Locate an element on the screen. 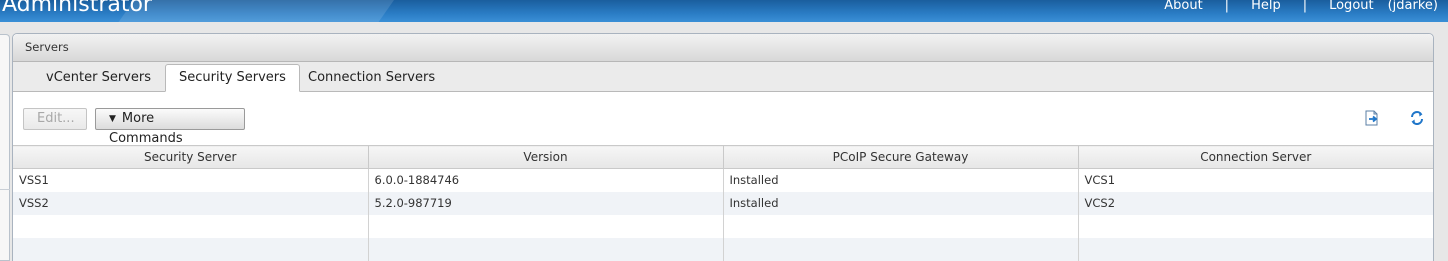 This screenshot has width=1448, height=261. more-commands-button: ▼ More Commands is located at coordinates (170, 127).